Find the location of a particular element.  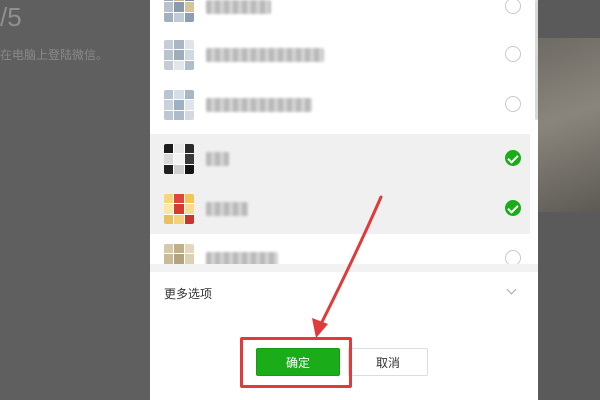

annotation-highlight-box is located at coordinates (296, 362).